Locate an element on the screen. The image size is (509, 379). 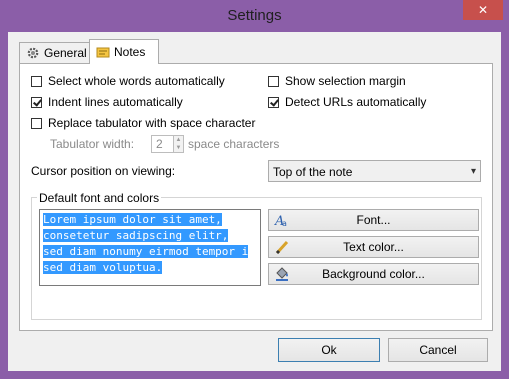
close-icon: ✕ is located at coordinates (483, 10).